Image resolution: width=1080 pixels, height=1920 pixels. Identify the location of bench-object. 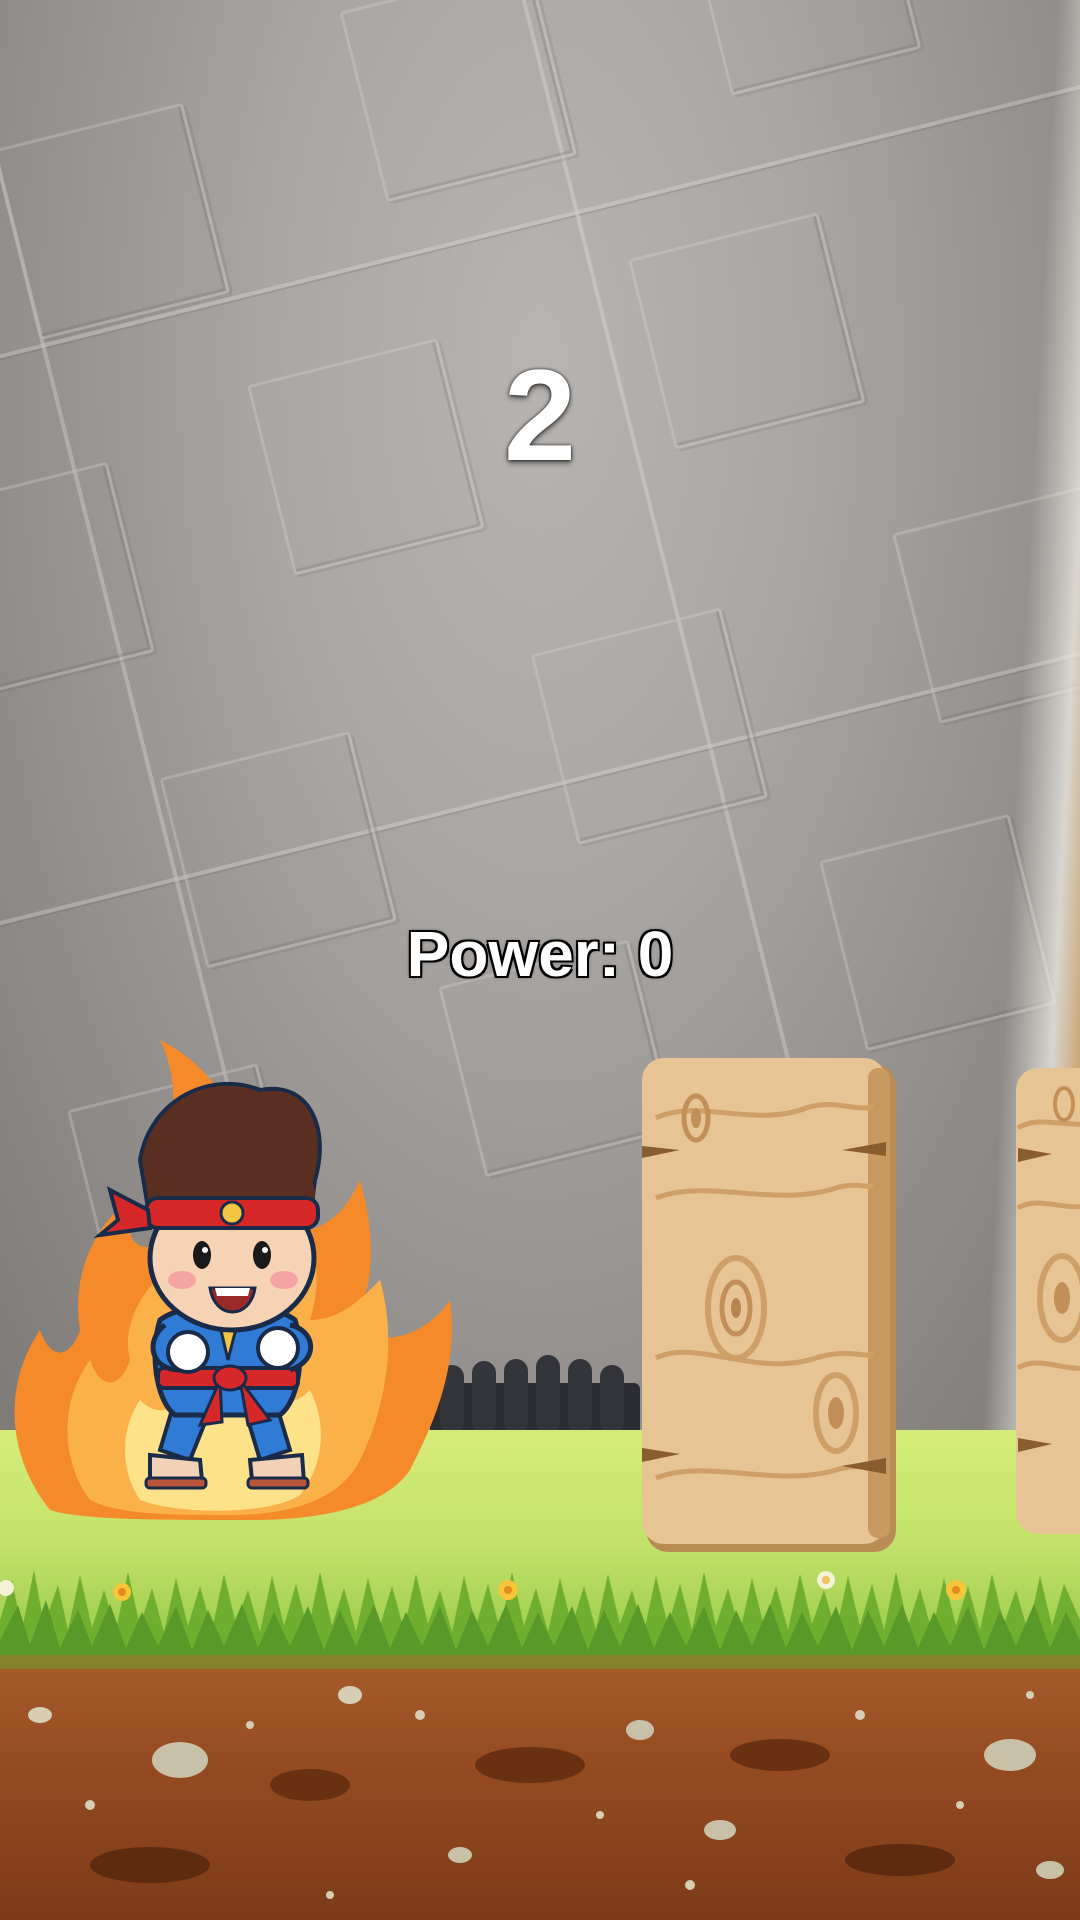
(535, 1395).